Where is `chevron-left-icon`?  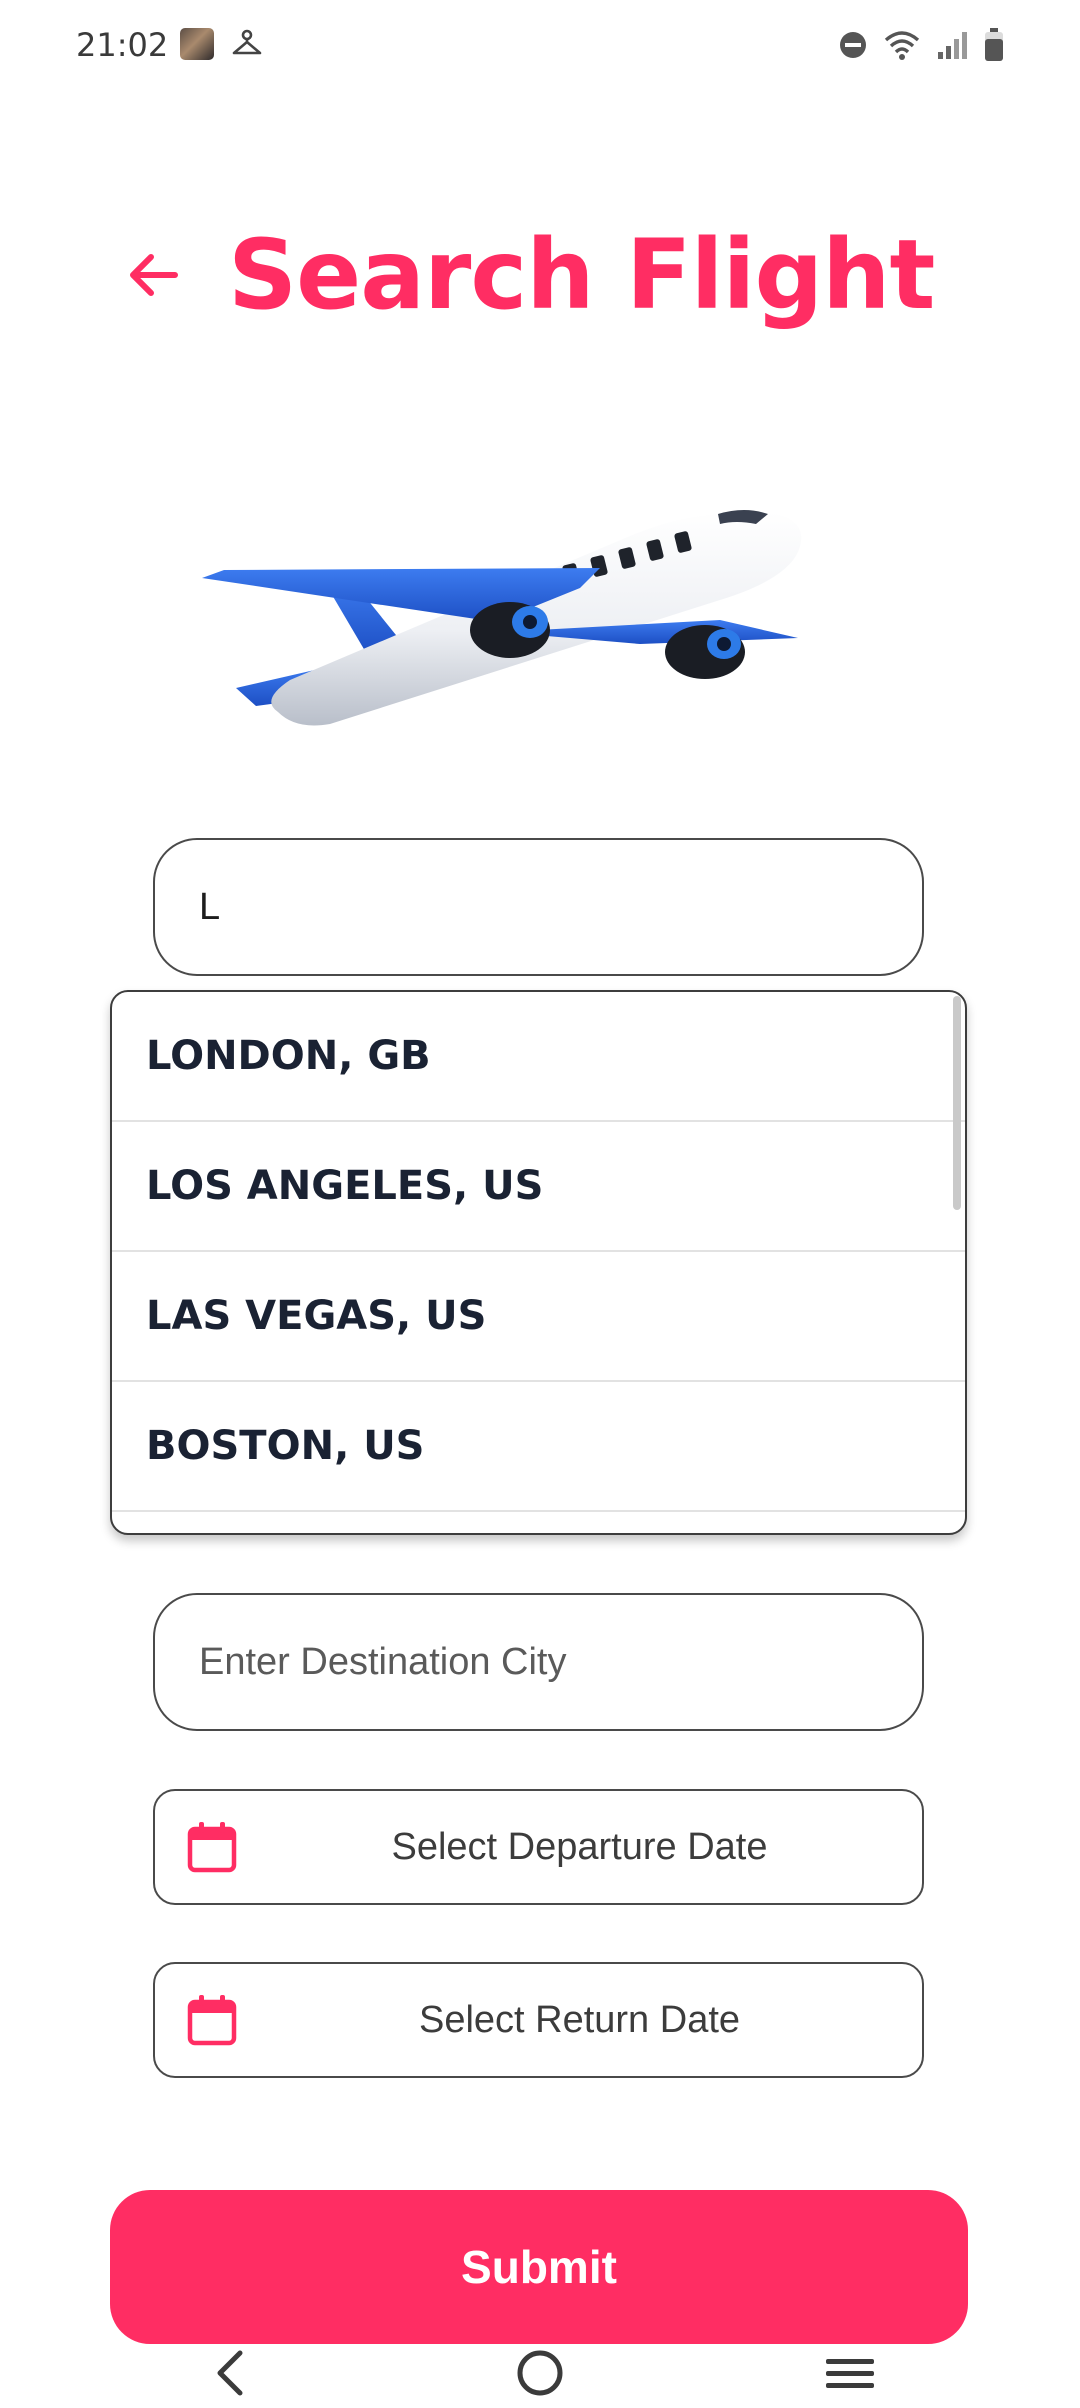
chevron-left-icon is located at coordinates (230, 2373).